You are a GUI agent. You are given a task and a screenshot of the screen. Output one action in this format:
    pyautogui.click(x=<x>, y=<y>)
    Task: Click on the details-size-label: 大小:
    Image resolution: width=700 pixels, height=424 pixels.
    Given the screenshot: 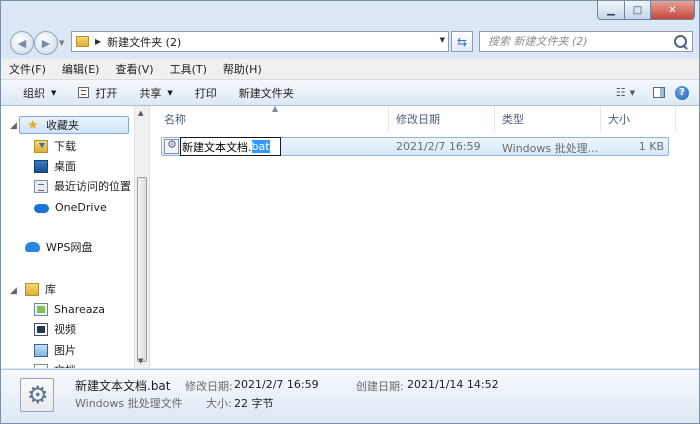 What is the action you would take?
    pyautogui.click(x=219, y=403)
    